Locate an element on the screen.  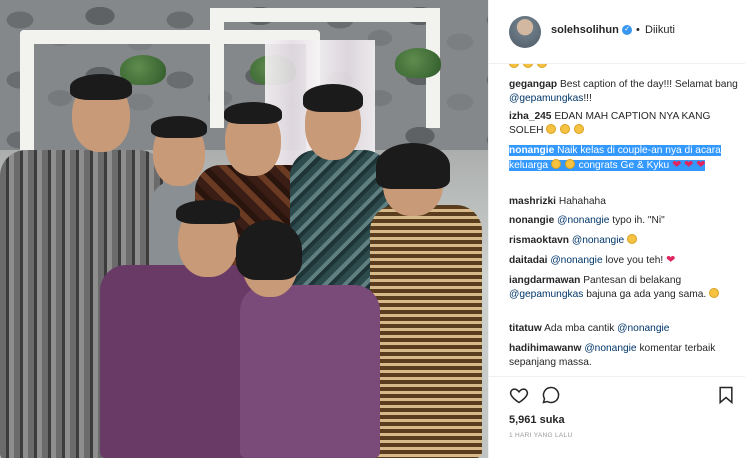
verified-badge-icon: ✓ is located at coordinates (627, 30).